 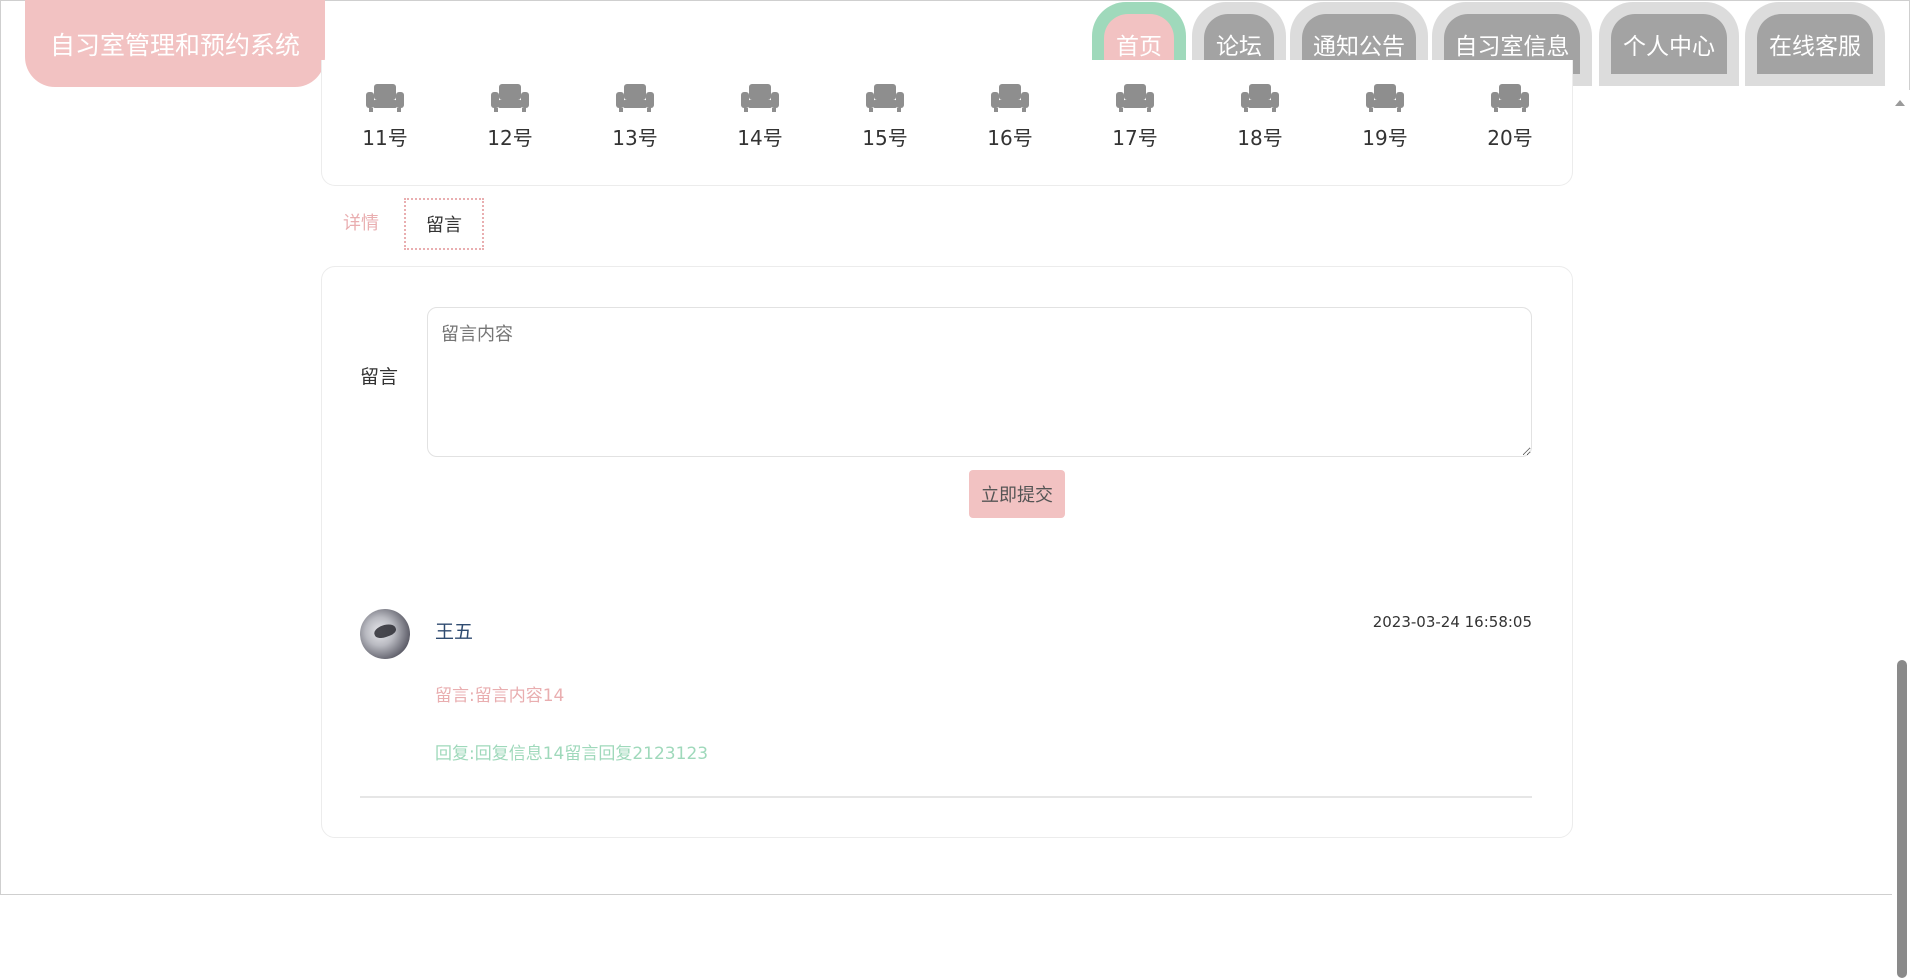 What do you see at coordinates (510, 116) in the screenshot?
I see `seat-item: 12号` at bounding box center [510, 116].